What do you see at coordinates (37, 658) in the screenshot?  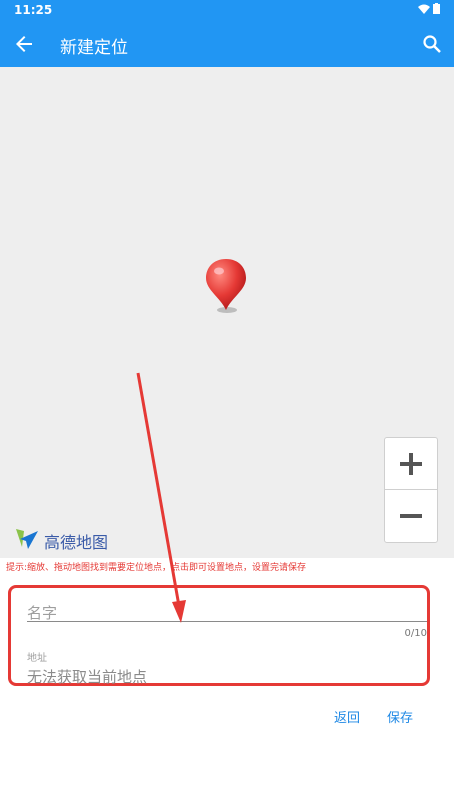 I see `address-label: 地址` at bounding box center [37, 658].